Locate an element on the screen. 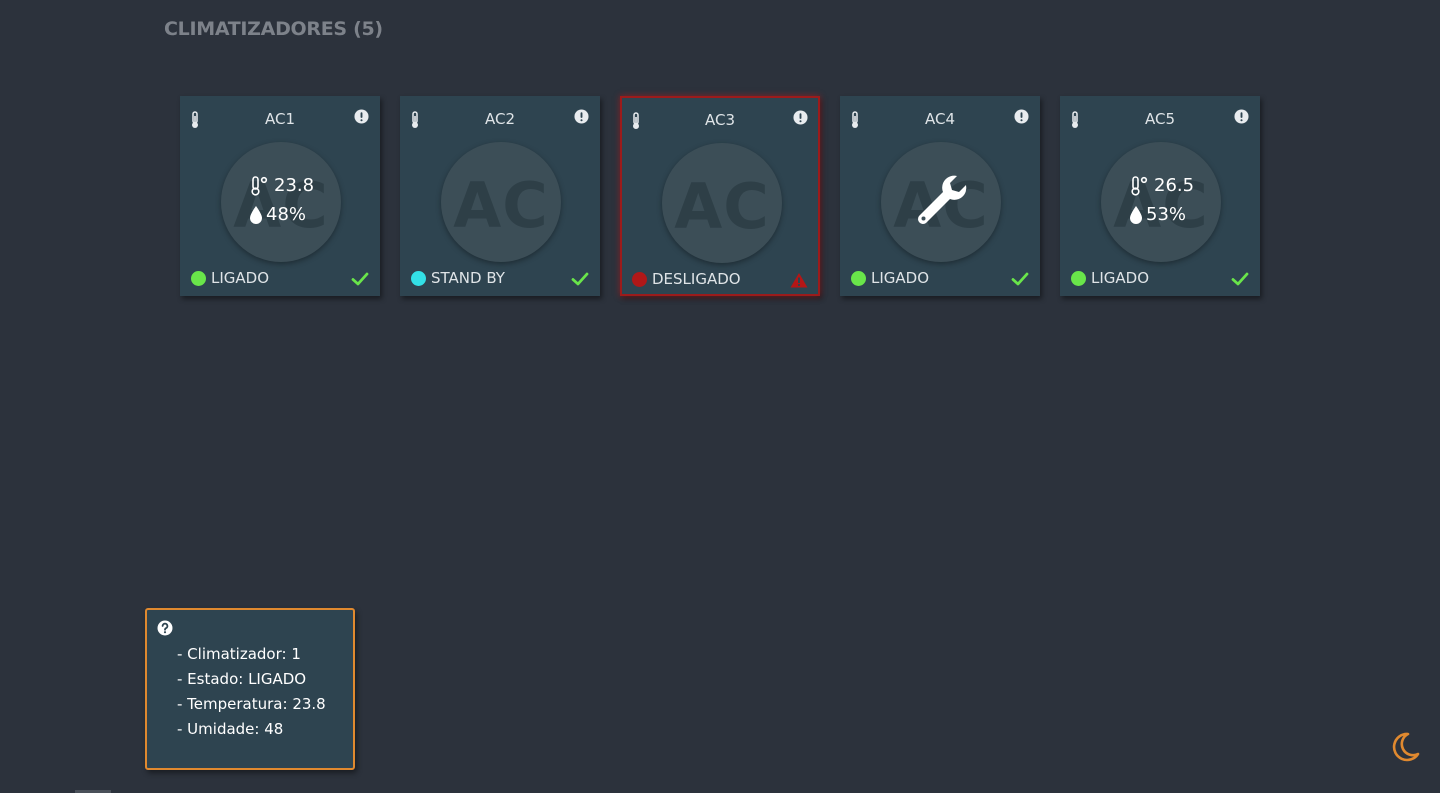 The height and width of the screenshot is (793, 1440). card-title: AC2 is located at coordinates (499, 119).